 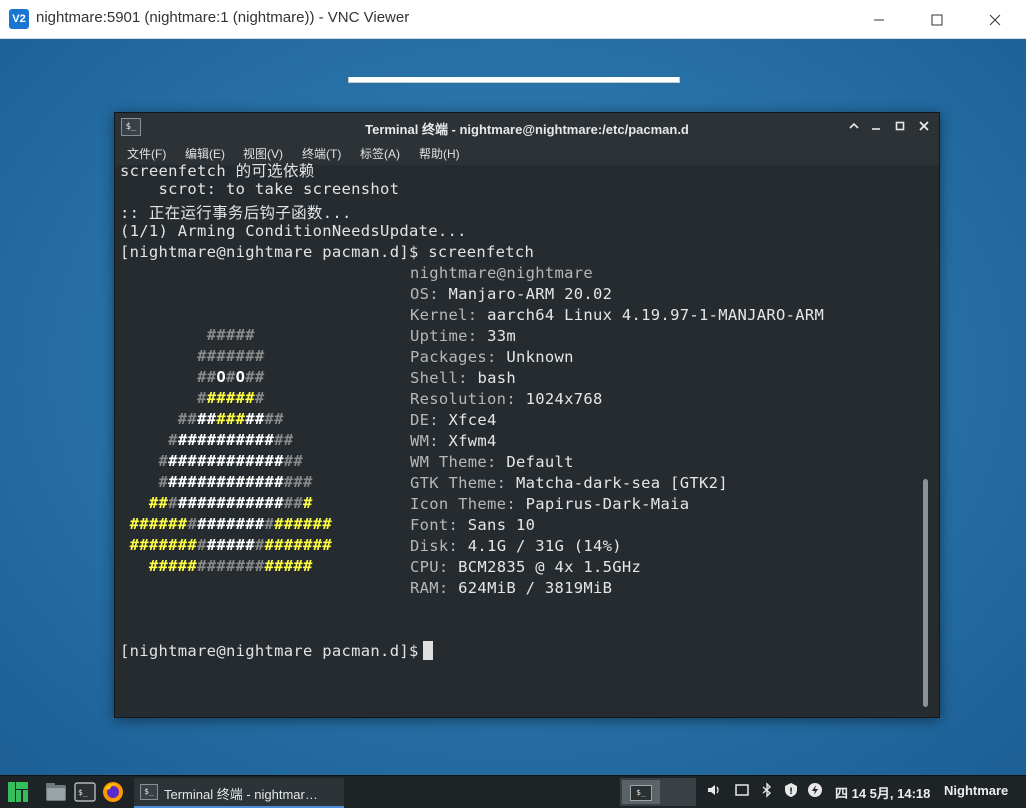 I want to click on ascii-line-7: ################, so click(x=235, y=482).